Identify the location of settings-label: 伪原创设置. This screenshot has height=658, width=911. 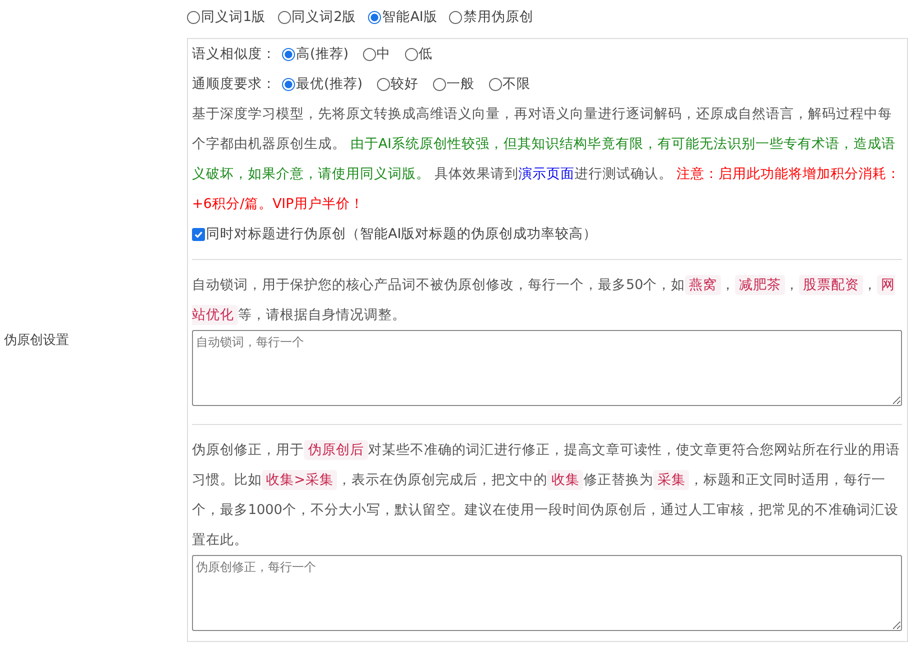
(36, 340).